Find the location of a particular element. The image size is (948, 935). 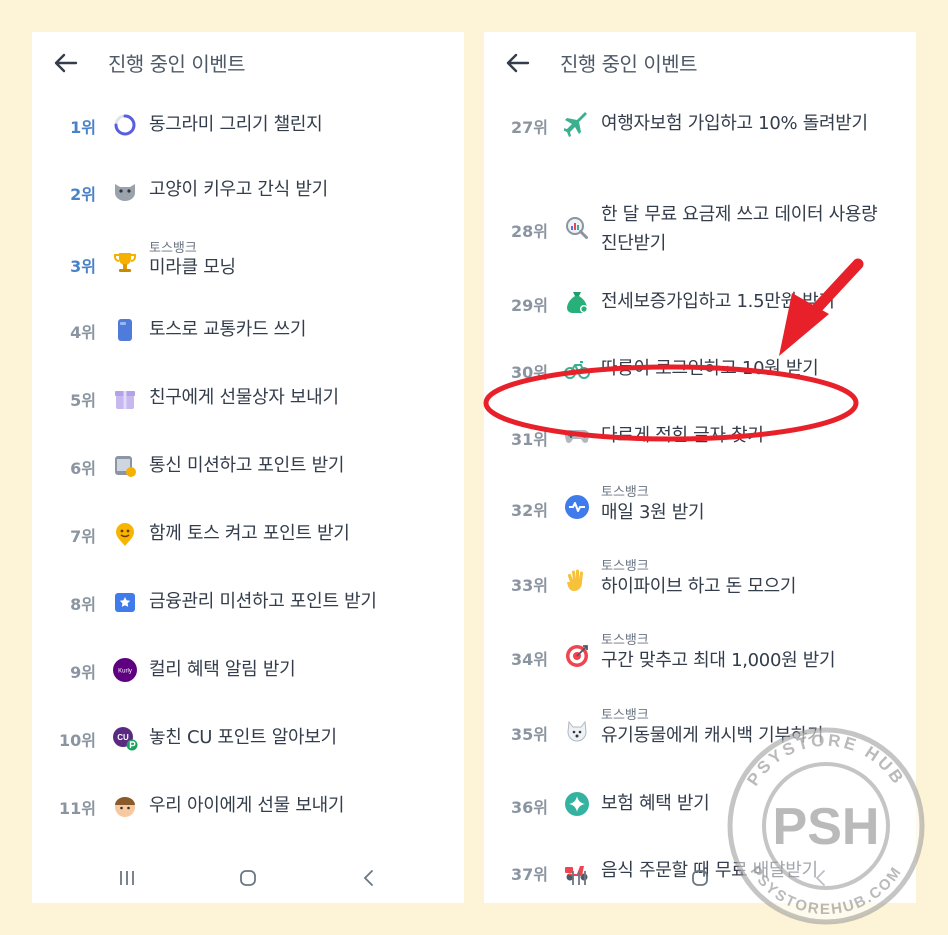

gamepad-icon is located at coordinates (577, 436).